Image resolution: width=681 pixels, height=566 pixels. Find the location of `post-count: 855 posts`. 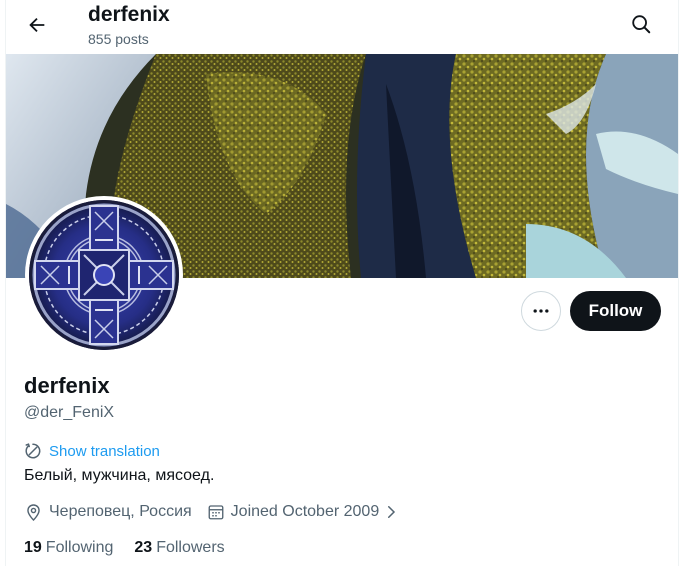

post-count: 855 posts is located at coordinates (118, 39).